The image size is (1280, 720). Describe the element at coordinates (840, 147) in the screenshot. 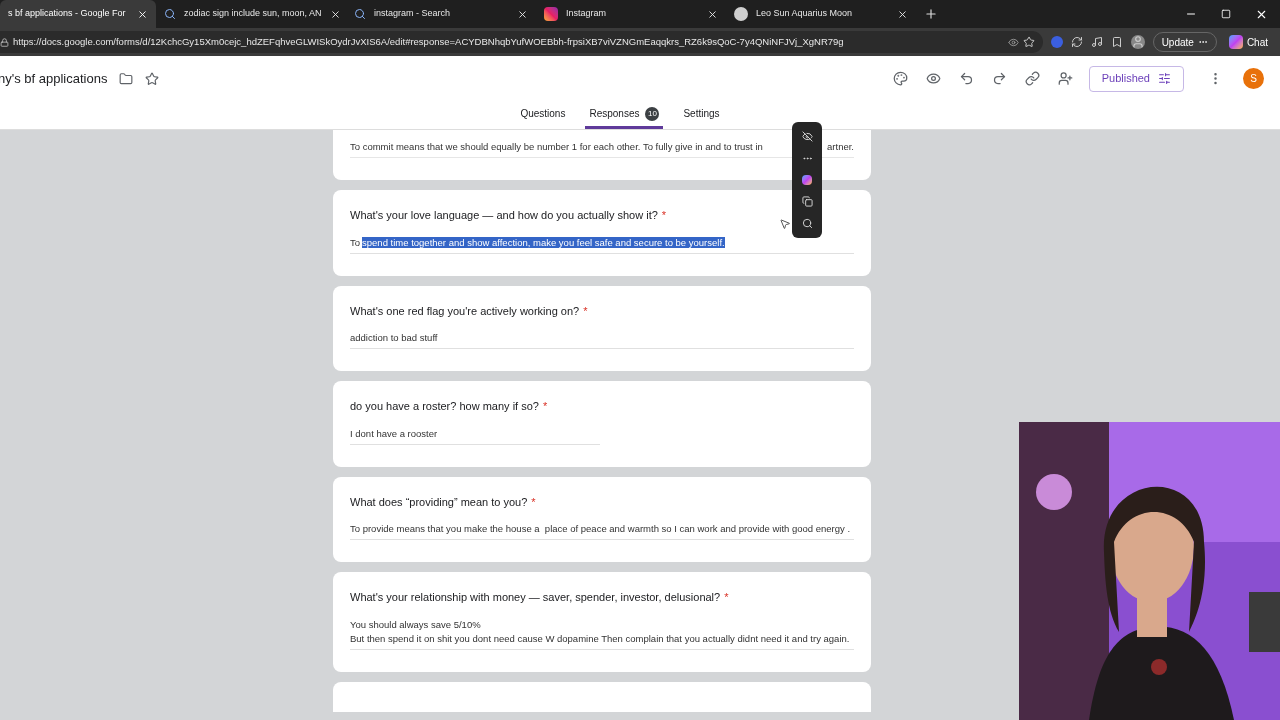

I see `answer-text: artner.` at that location.